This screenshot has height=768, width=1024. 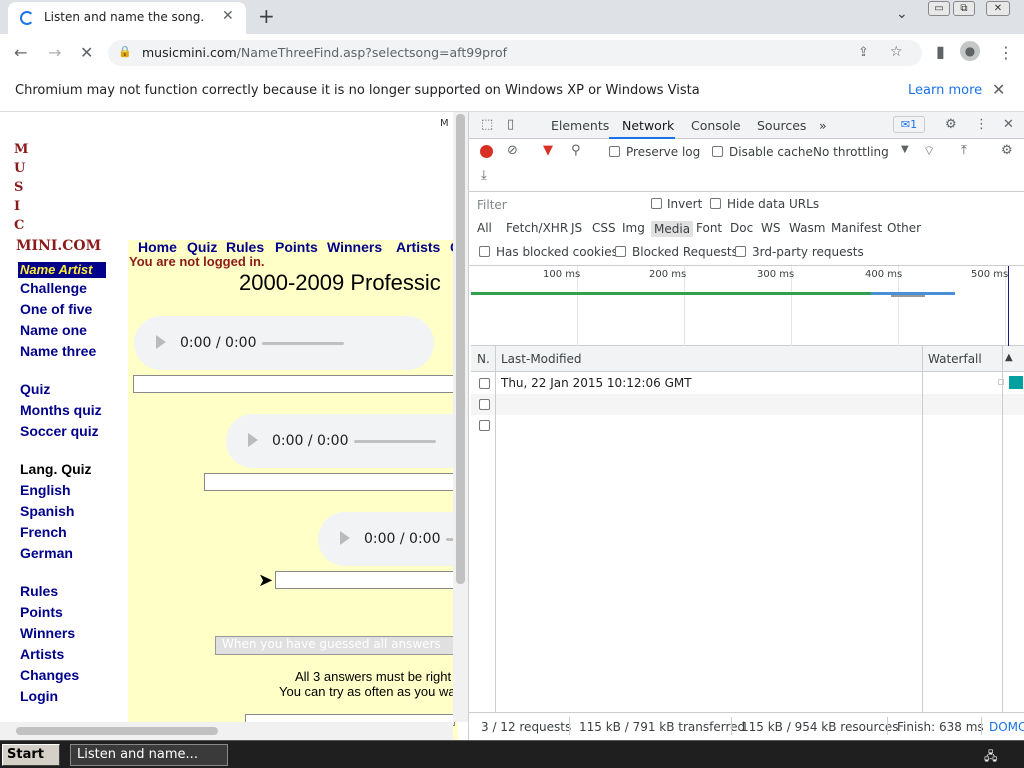 I want to click on type-js: JS, so click(x=576, y=228).